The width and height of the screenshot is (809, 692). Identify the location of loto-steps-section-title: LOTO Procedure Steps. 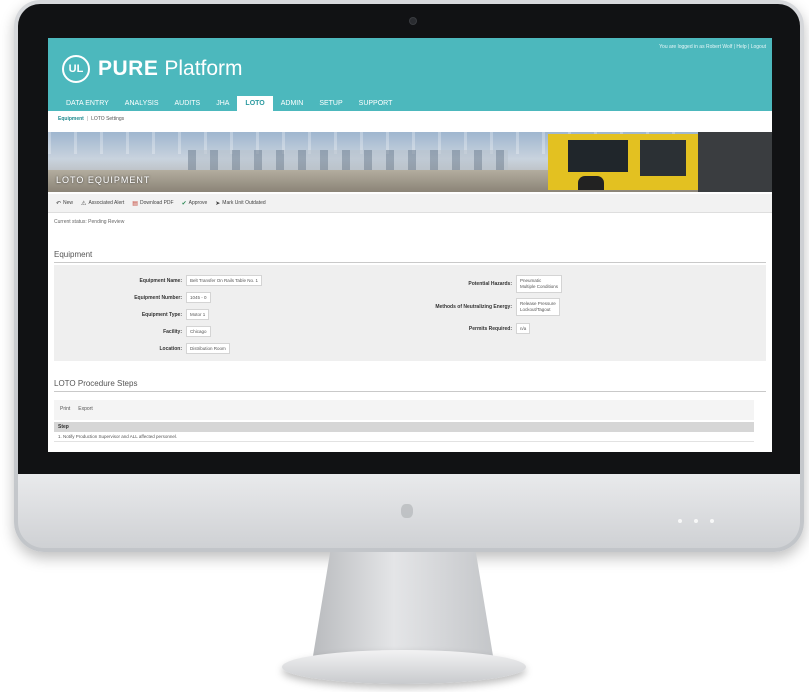
(96, 383).